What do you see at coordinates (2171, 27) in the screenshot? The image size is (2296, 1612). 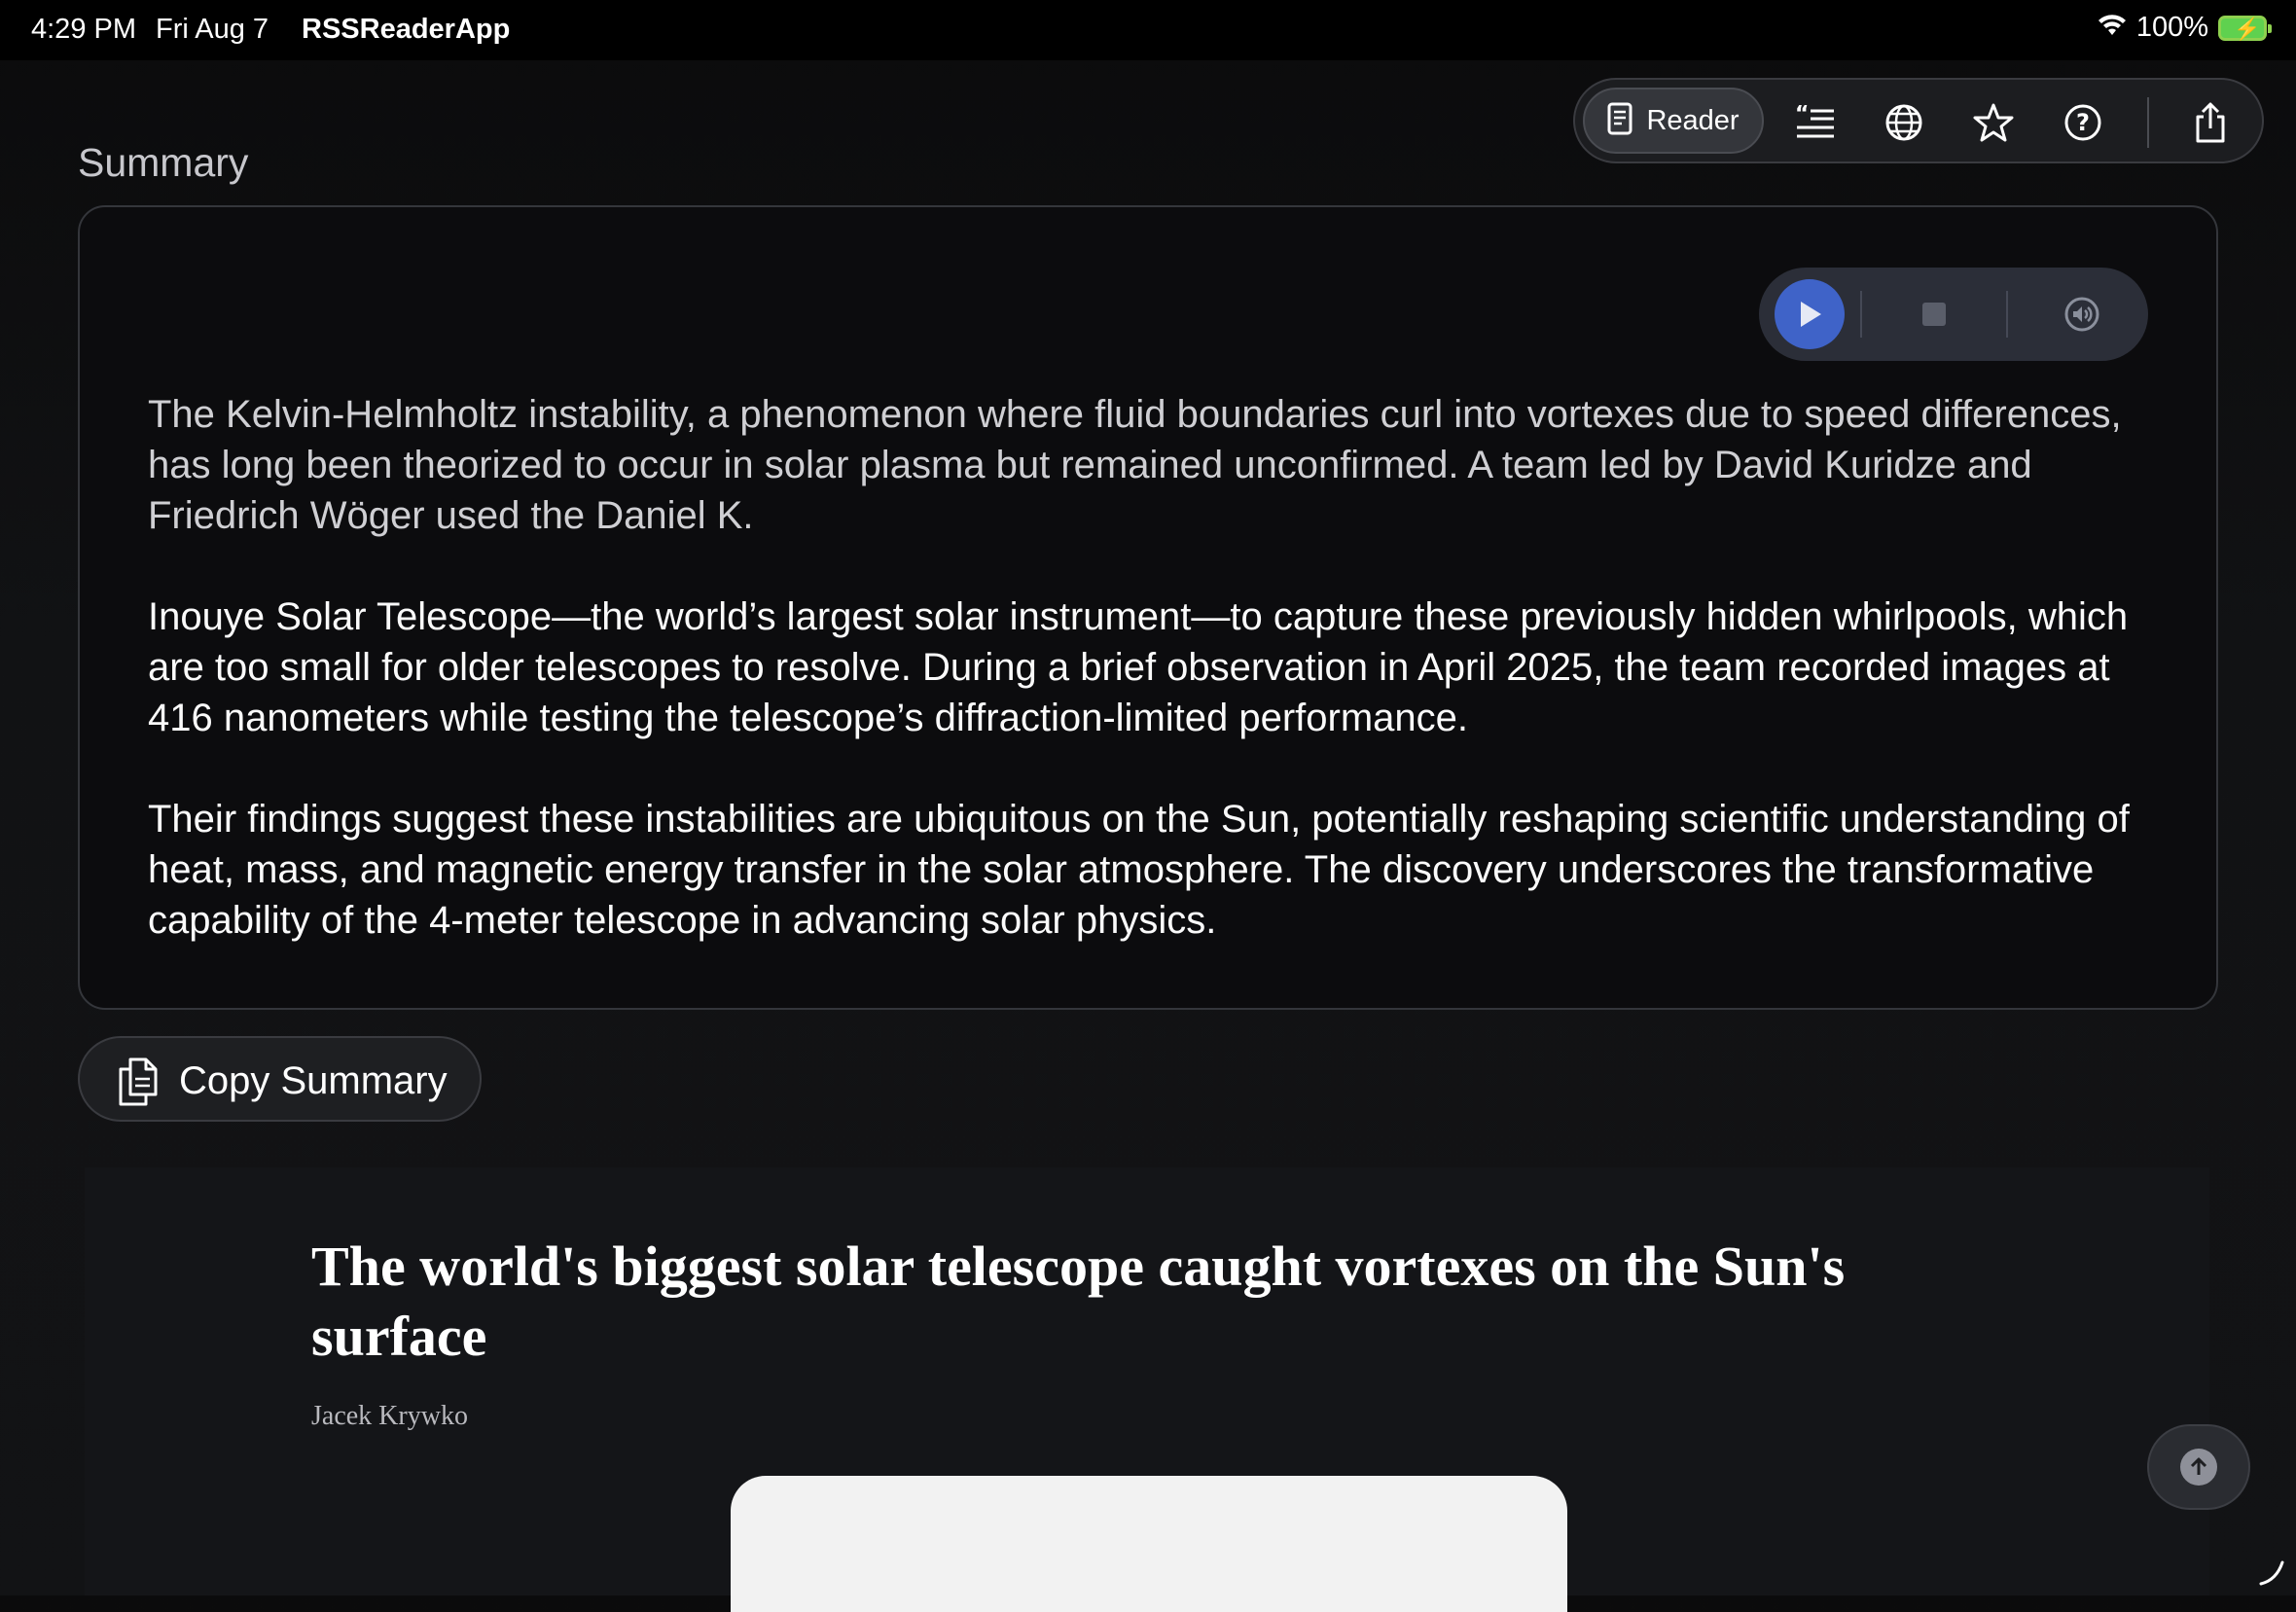 I see `battery-percent: 100%` at bounding box center [2171, 27].